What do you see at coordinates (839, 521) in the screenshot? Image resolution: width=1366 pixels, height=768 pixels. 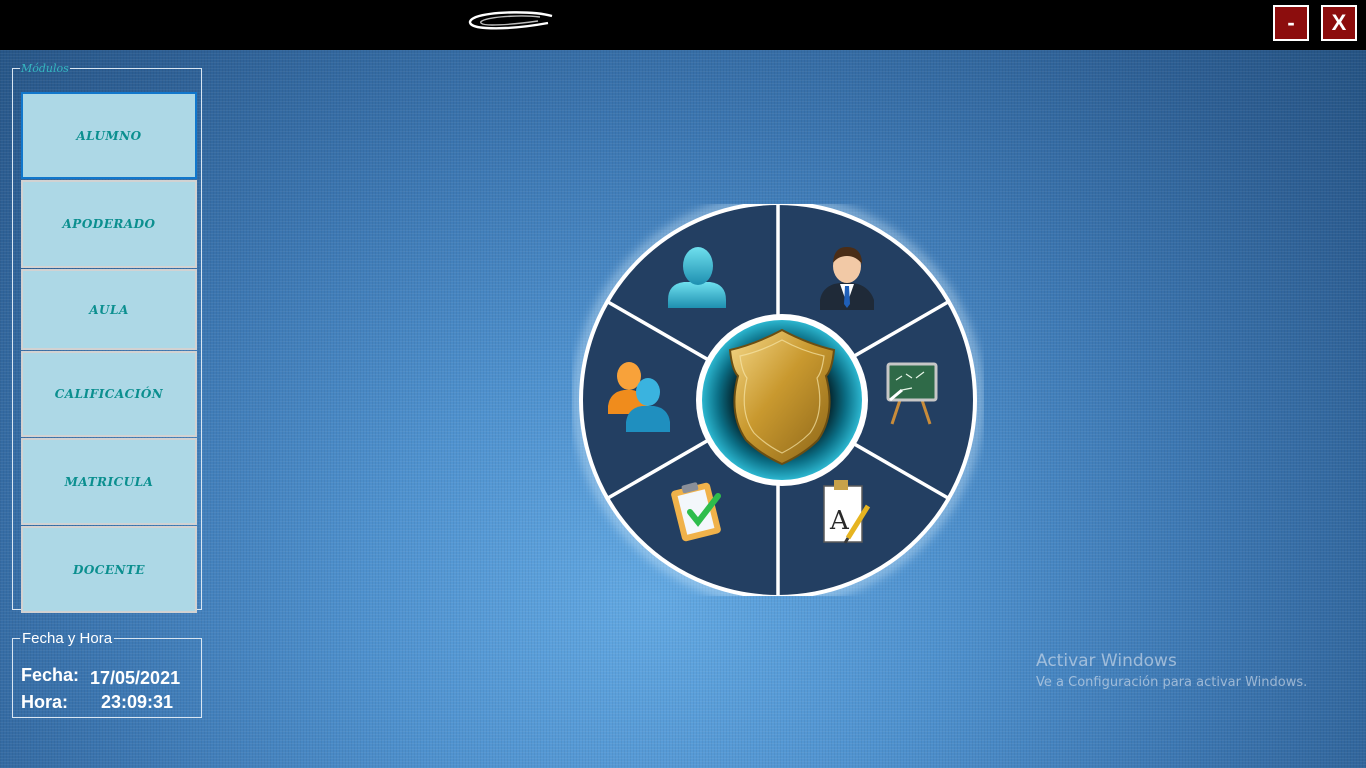 I see `svg-text: A` at bounding box center [839, 521].